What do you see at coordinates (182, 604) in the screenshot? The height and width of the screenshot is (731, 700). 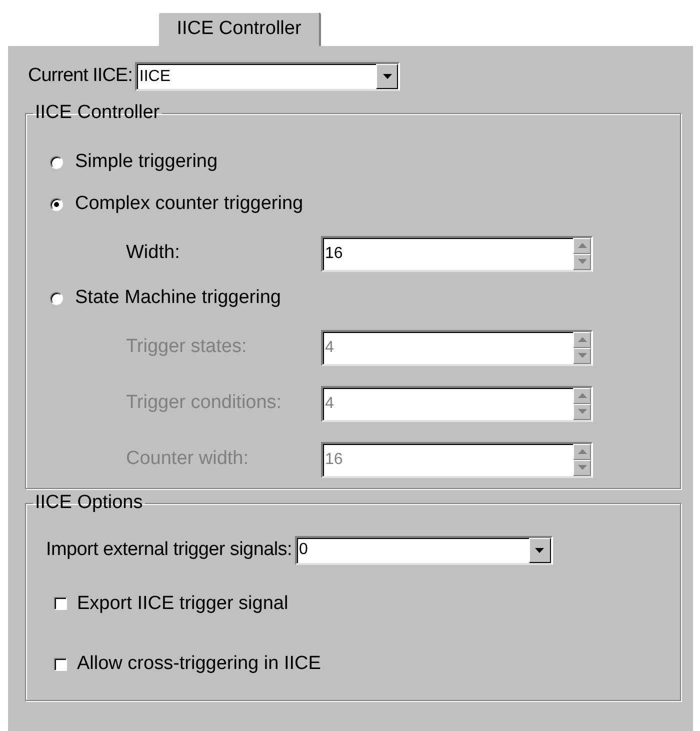 I see `checkbox-label: Export IICE trigger signal` at bounding box center [182, 604].